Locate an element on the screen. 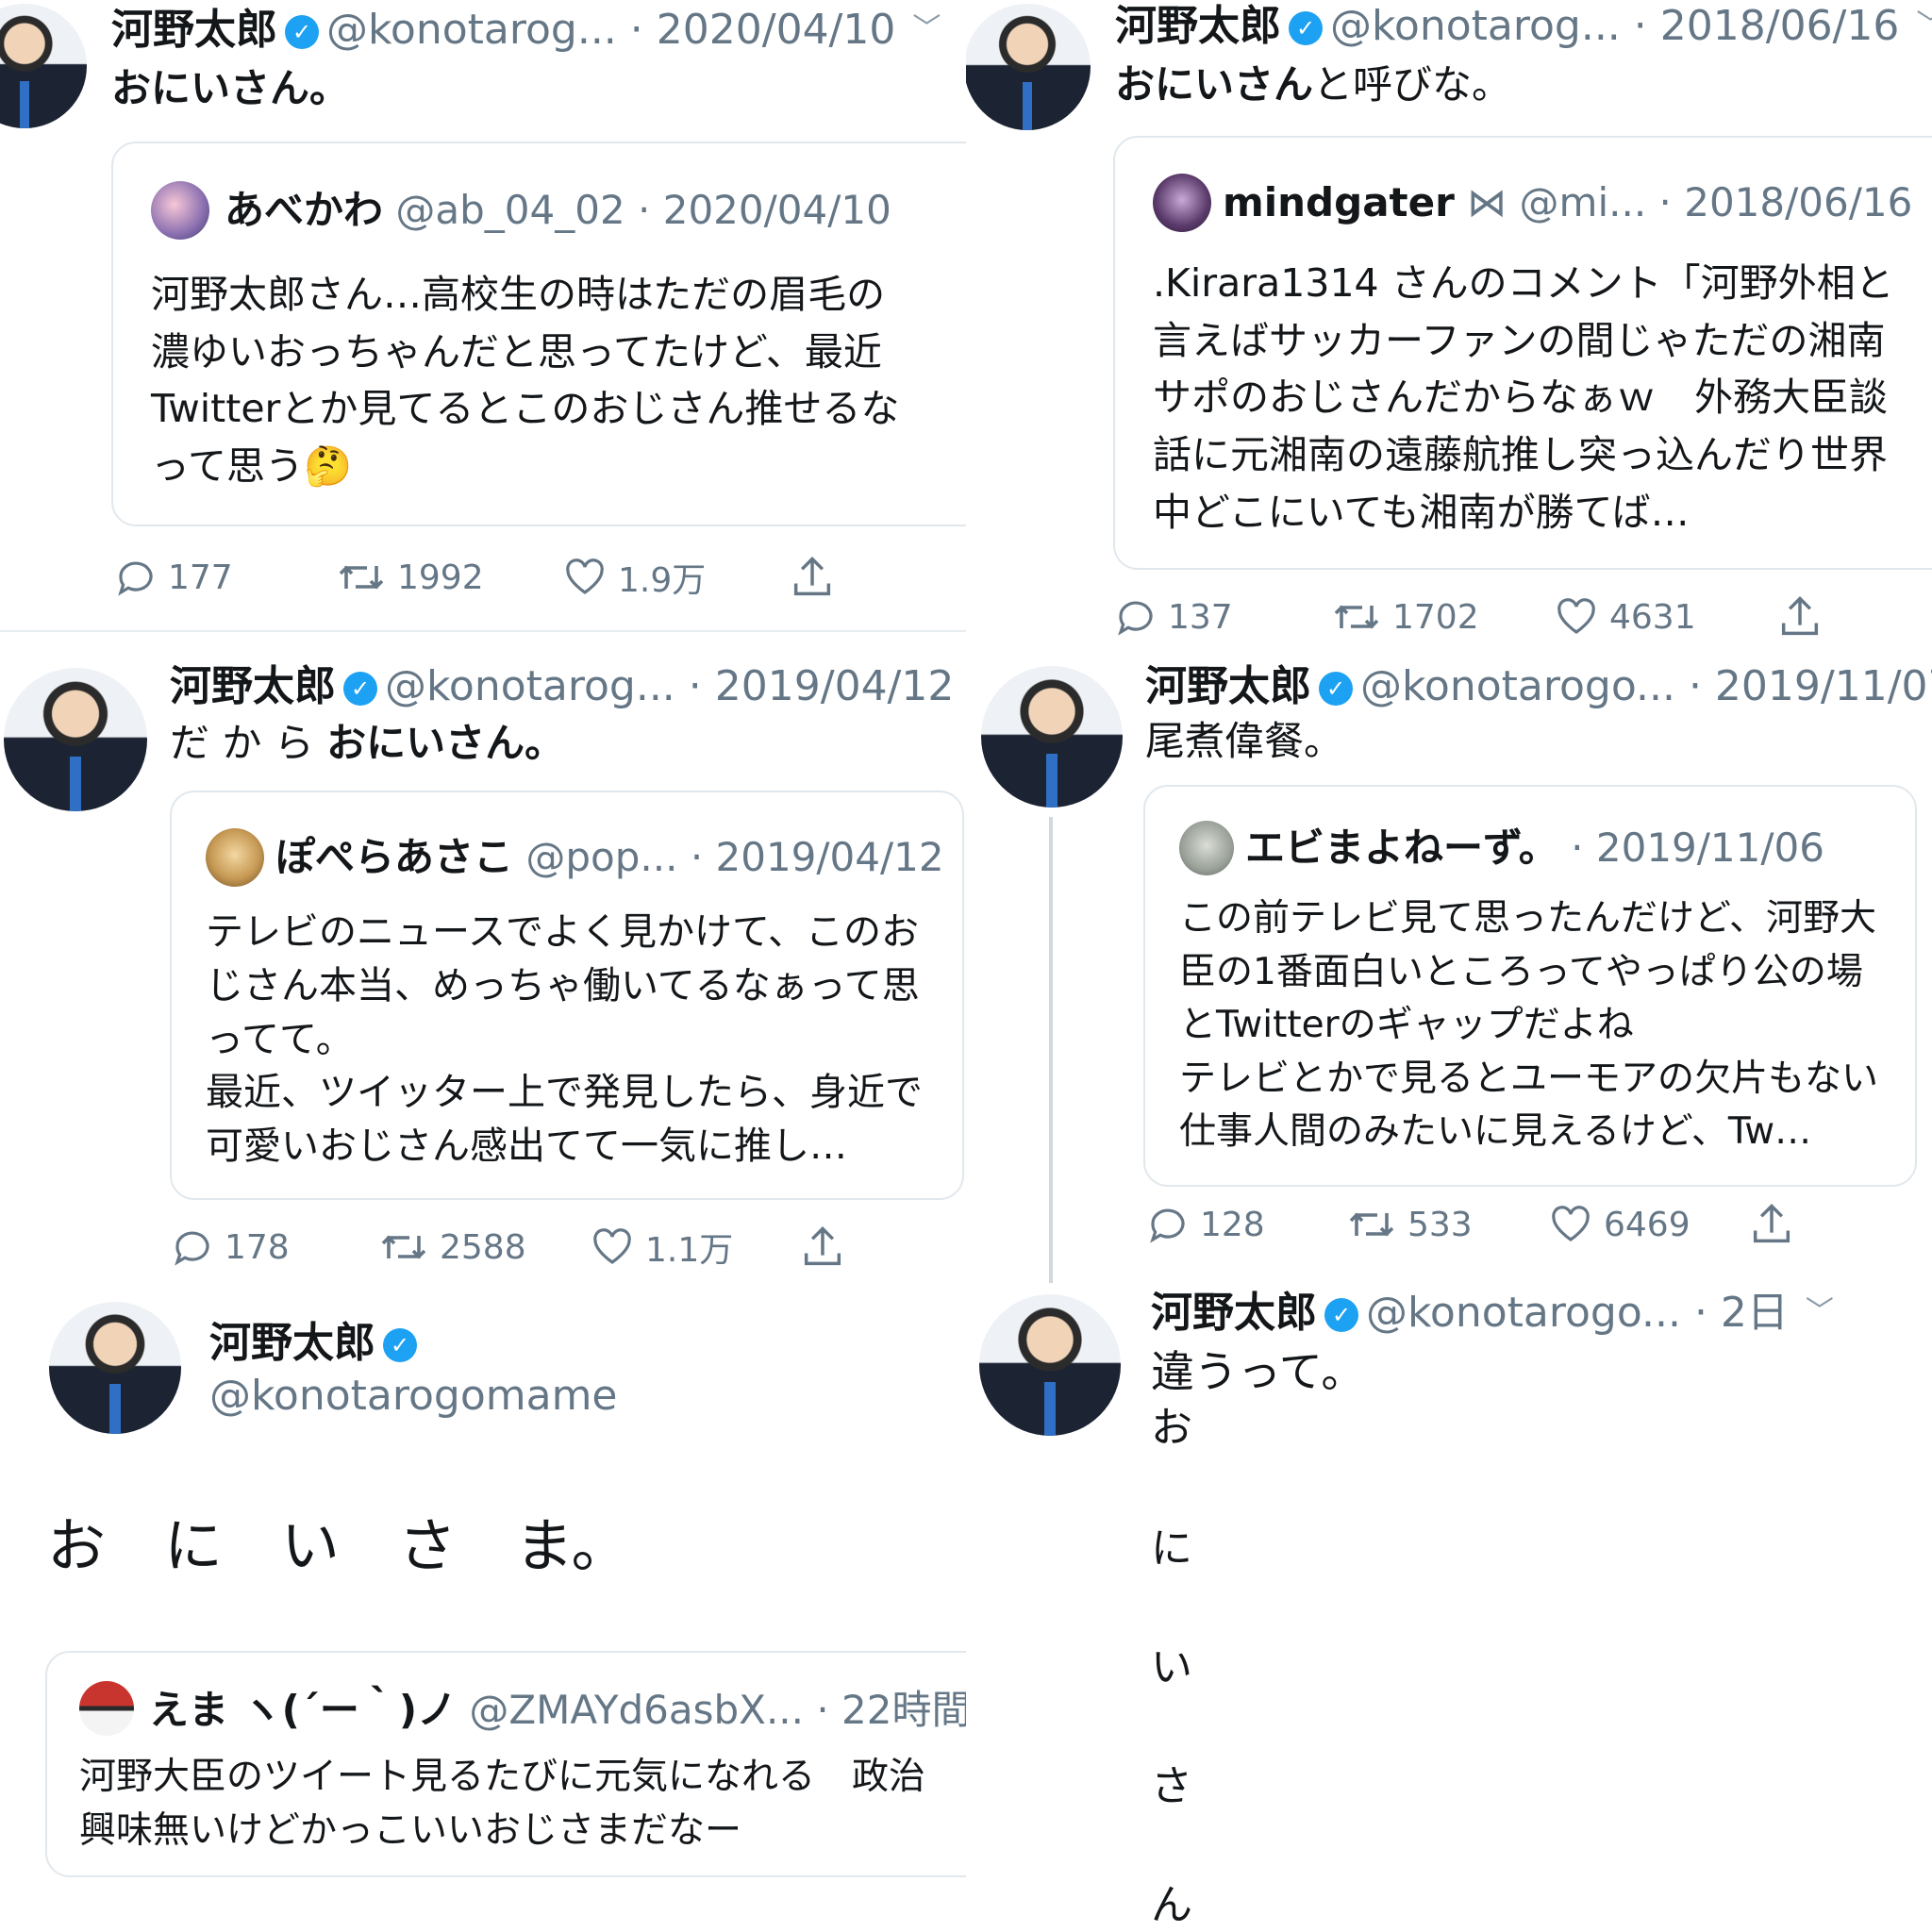 The image size is (1932, 1932). quoted-author-name: あべかわ is located at coordinates (304, 210).